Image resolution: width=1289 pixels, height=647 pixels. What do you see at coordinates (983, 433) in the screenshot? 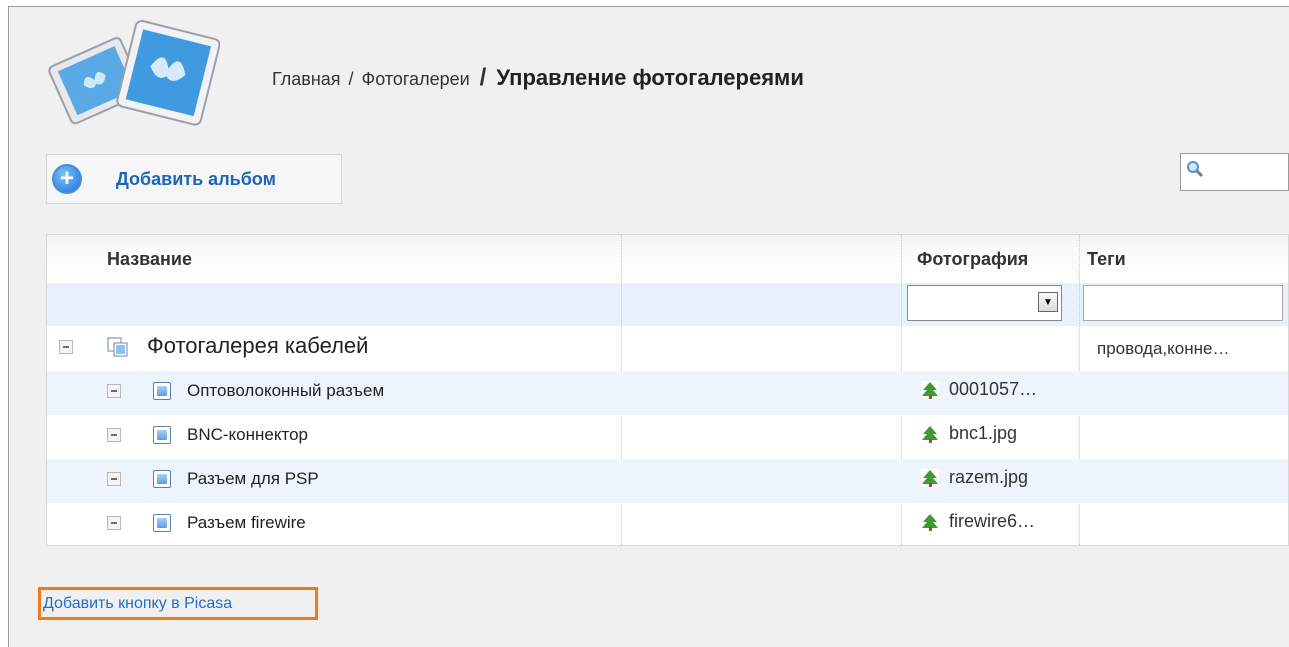
I see `photo-filename: bnc1.jpg` at bounding box center [983, 433].